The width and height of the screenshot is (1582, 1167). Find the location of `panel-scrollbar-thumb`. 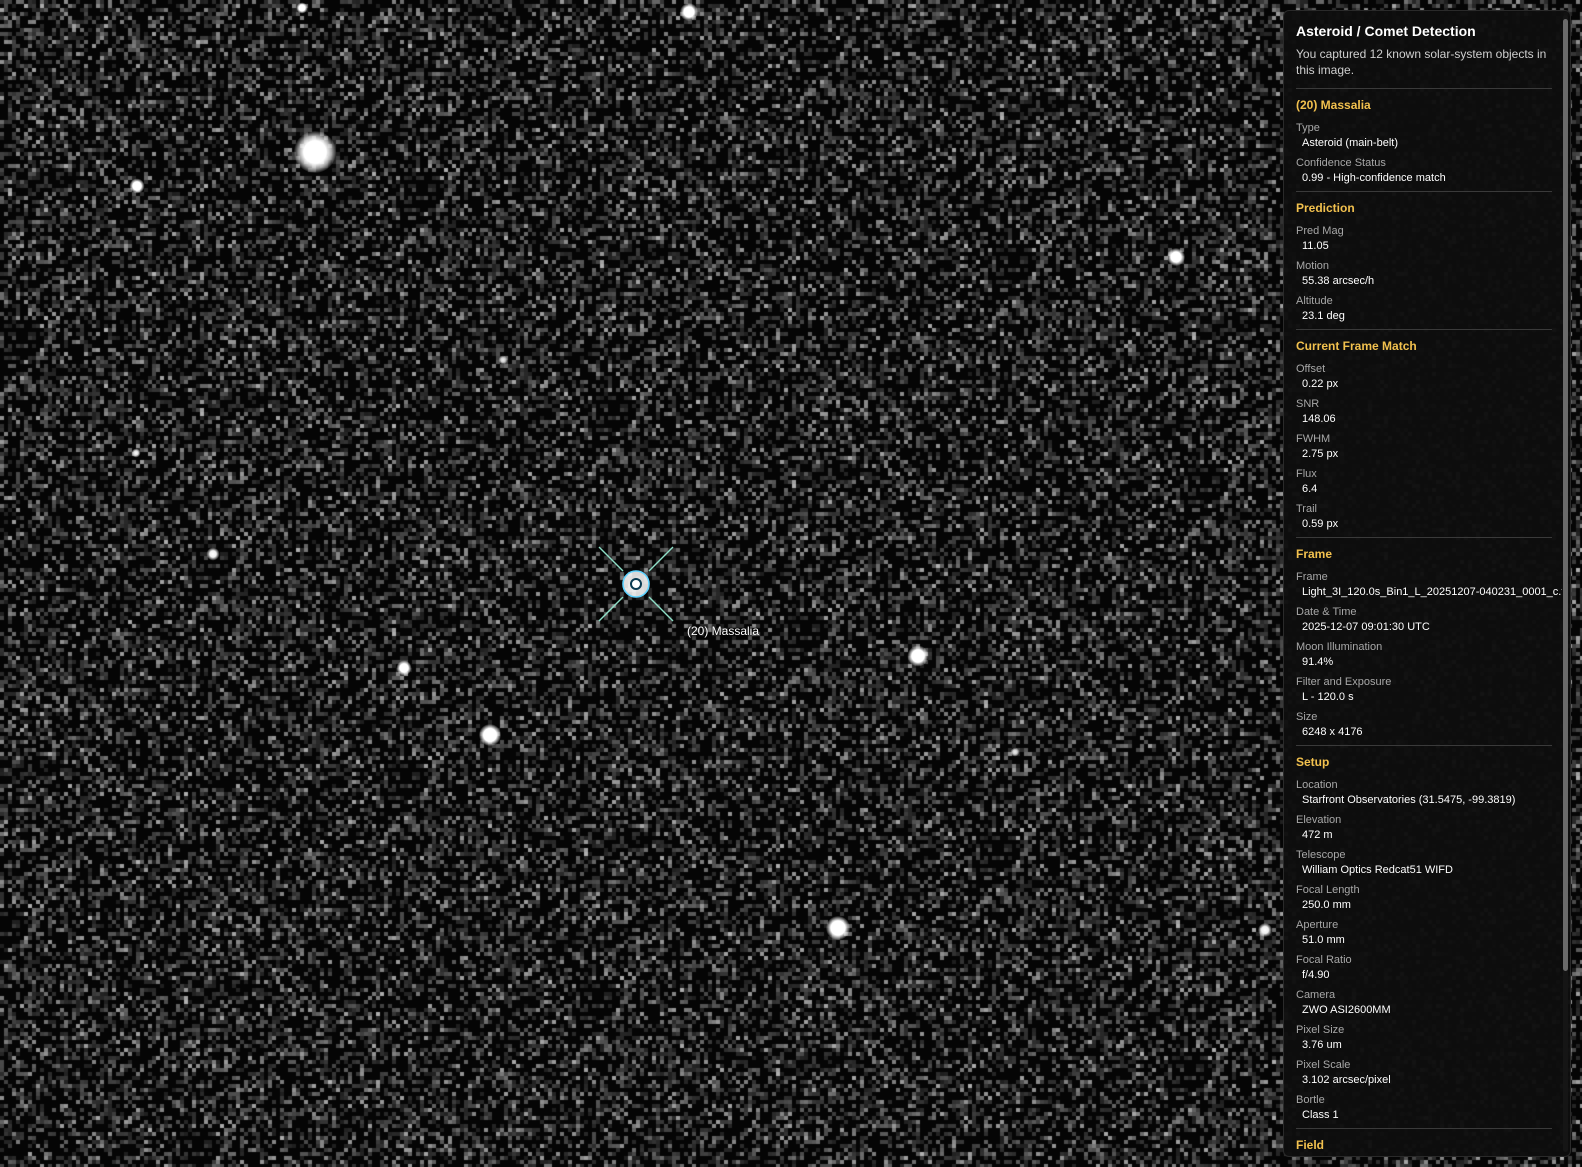

panel-scrollbar-thumb is located at coordinates (1565, 495).